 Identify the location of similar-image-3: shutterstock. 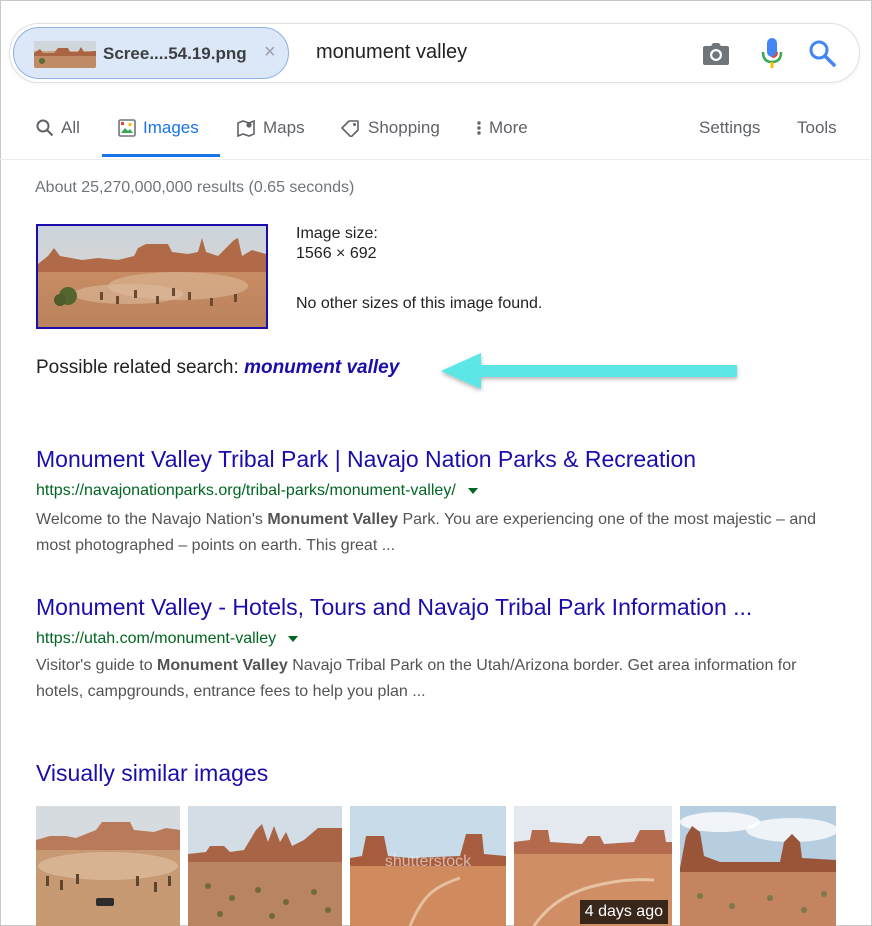
(428, 866).